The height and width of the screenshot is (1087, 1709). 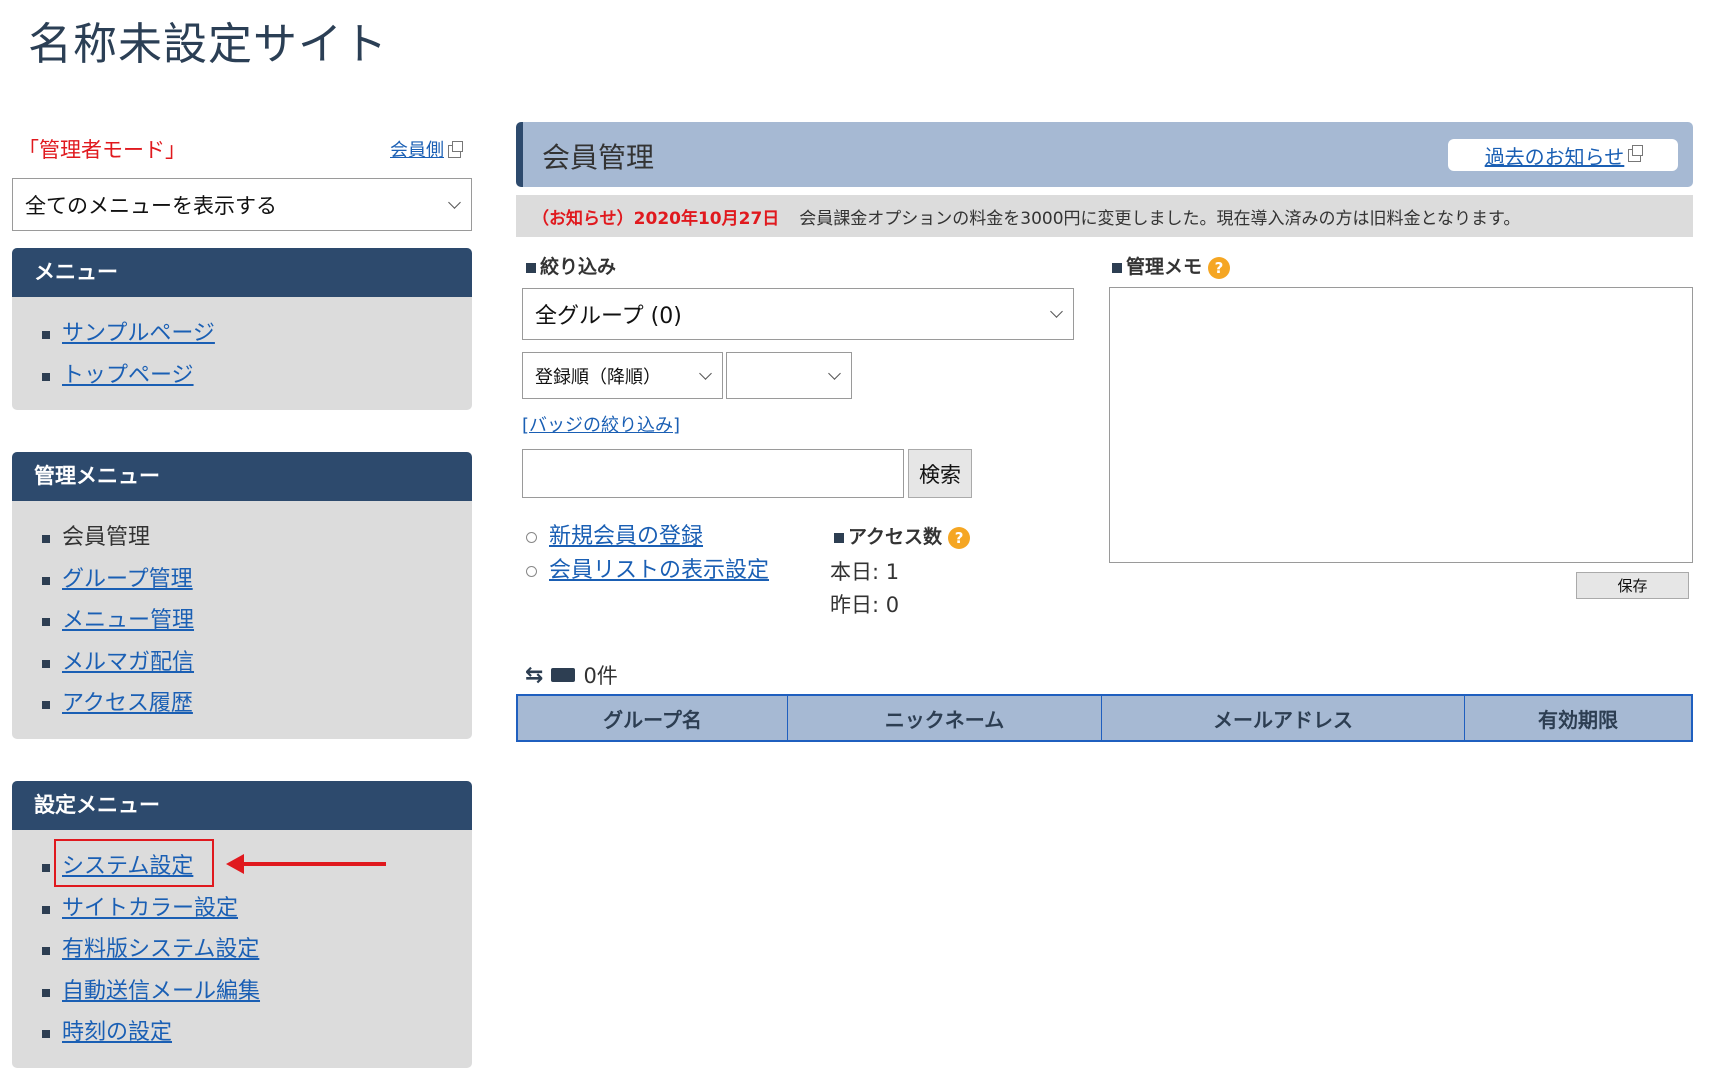 I want to click on settings-menu-item-time: 時刻の設定, so click(x=256, y=1033).